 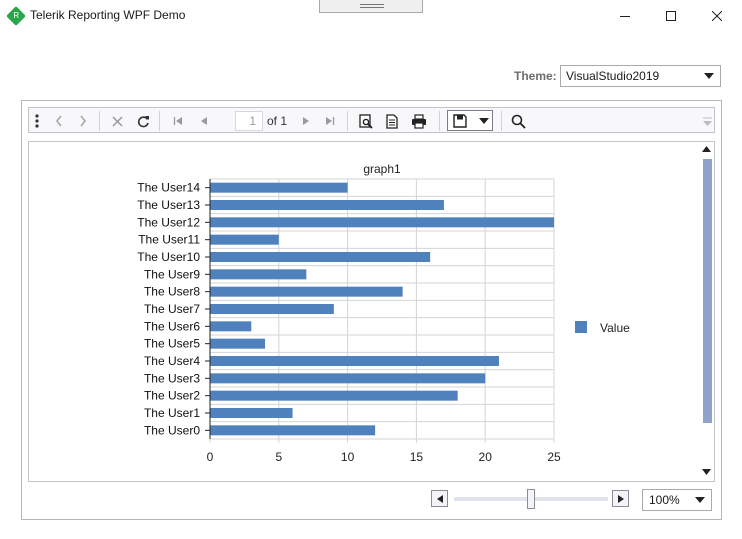 I want to click on maximize-button, so click(x=671, y=15).